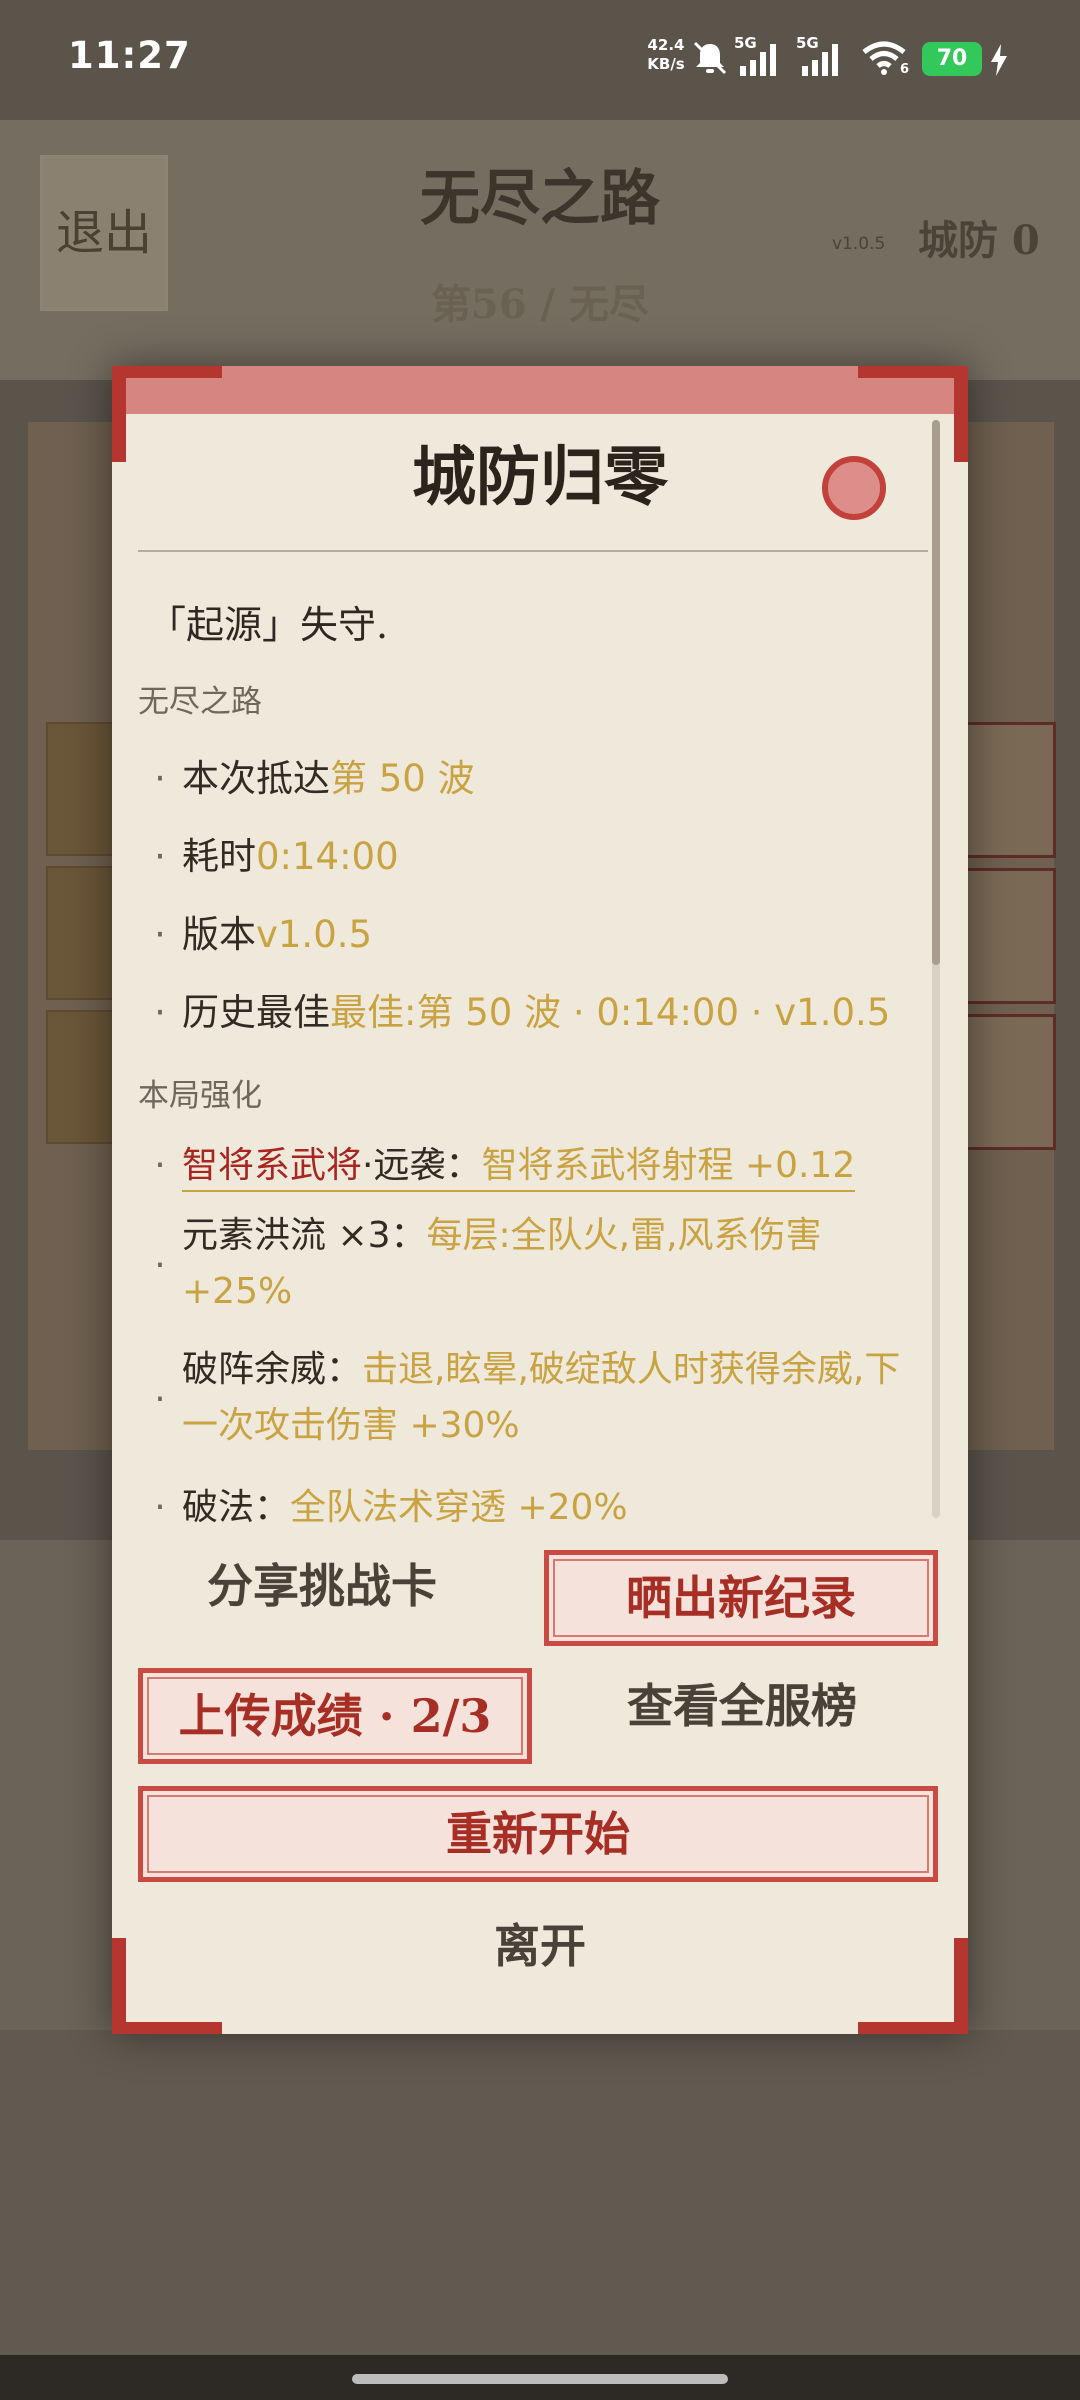  I want to click on section-buffs-label: 本局强化, so click(200, 1096).